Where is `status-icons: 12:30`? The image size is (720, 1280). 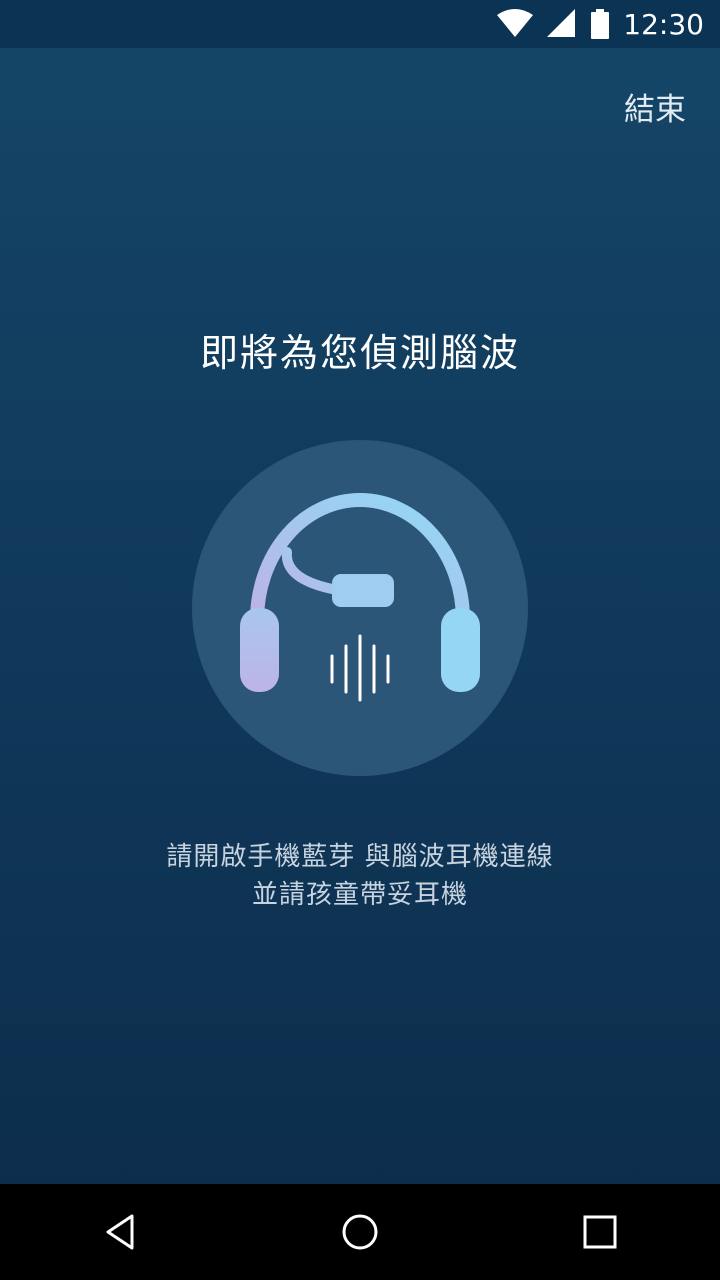 status-icons: 12:30 is located at coordinates (600, 24).